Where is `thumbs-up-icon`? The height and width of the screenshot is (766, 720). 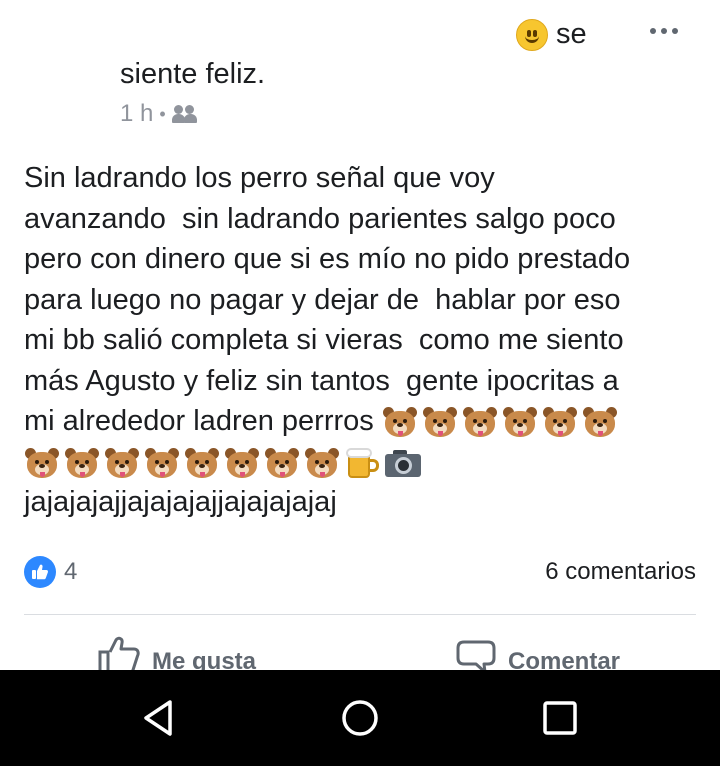
thumbs-up-icon is located at coordinates (119, 653).